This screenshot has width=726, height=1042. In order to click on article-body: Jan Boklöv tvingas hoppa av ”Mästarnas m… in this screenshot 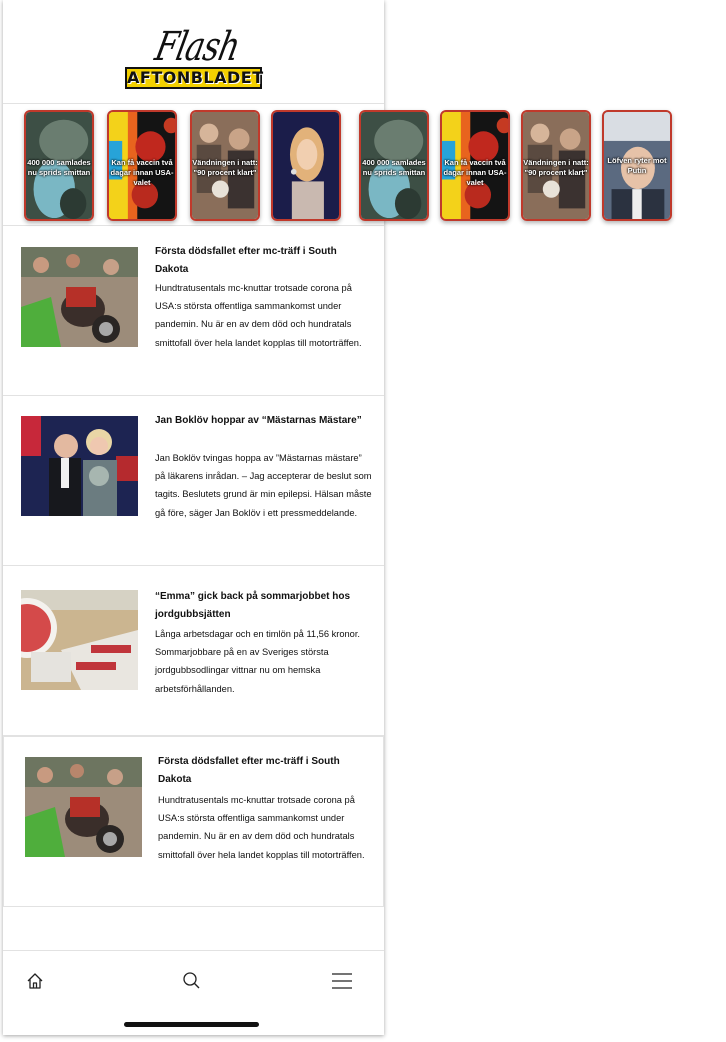, I will do `click(263, 485)`.